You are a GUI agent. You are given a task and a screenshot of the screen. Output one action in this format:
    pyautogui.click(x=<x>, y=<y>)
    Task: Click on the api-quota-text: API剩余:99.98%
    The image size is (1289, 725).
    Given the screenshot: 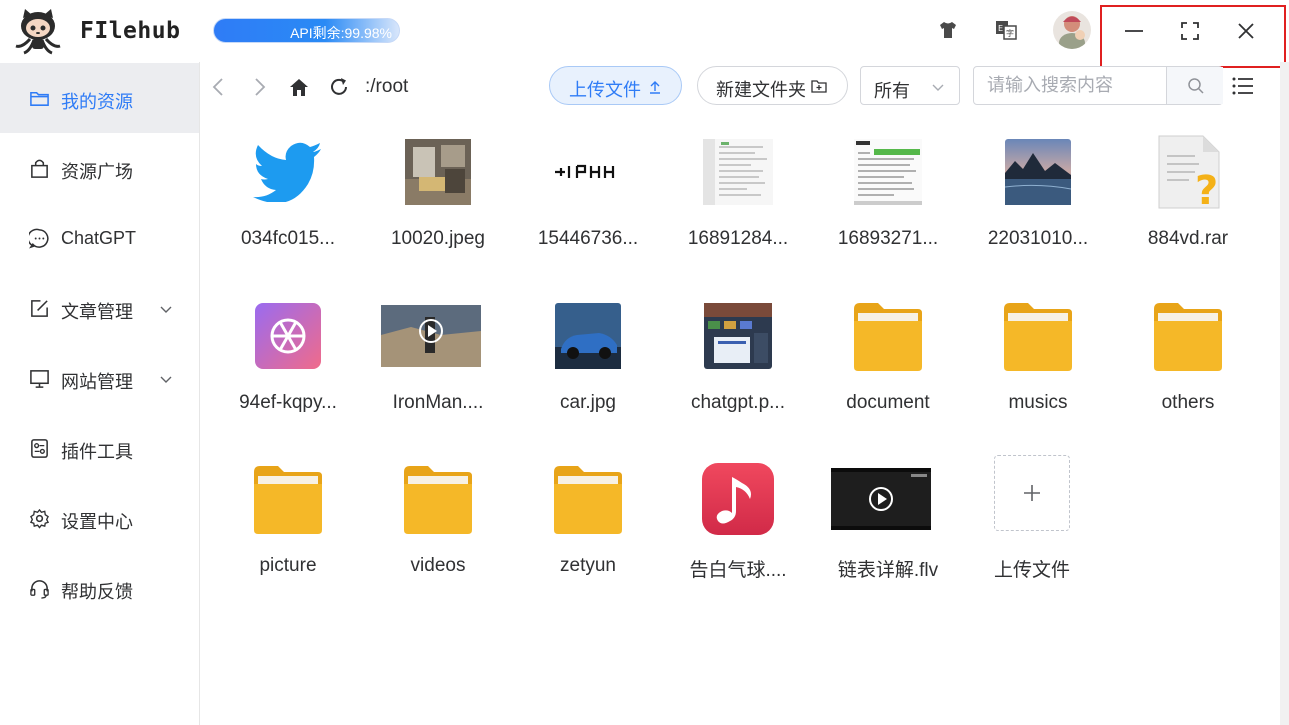 What is the action you would take?
    pyautogui.click(x=341, y=33)
    